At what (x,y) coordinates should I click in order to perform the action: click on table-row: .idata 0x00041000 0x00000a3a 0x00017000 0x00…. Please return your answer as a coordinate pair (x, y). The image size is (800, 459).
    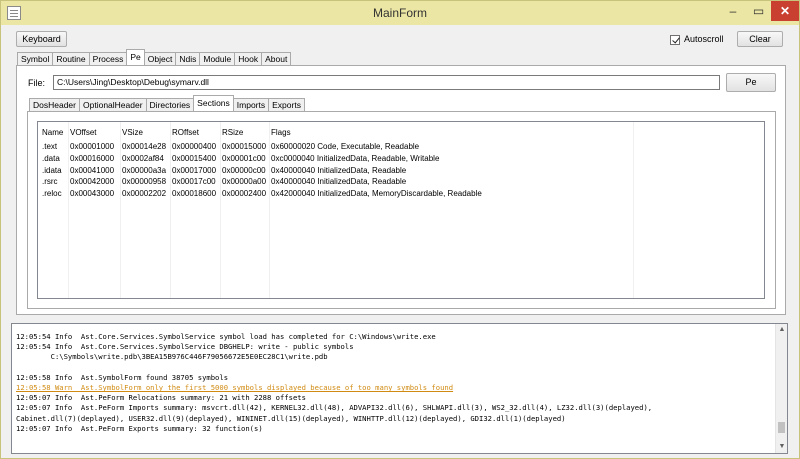
    Looking at the image, I should click on (401, 171).